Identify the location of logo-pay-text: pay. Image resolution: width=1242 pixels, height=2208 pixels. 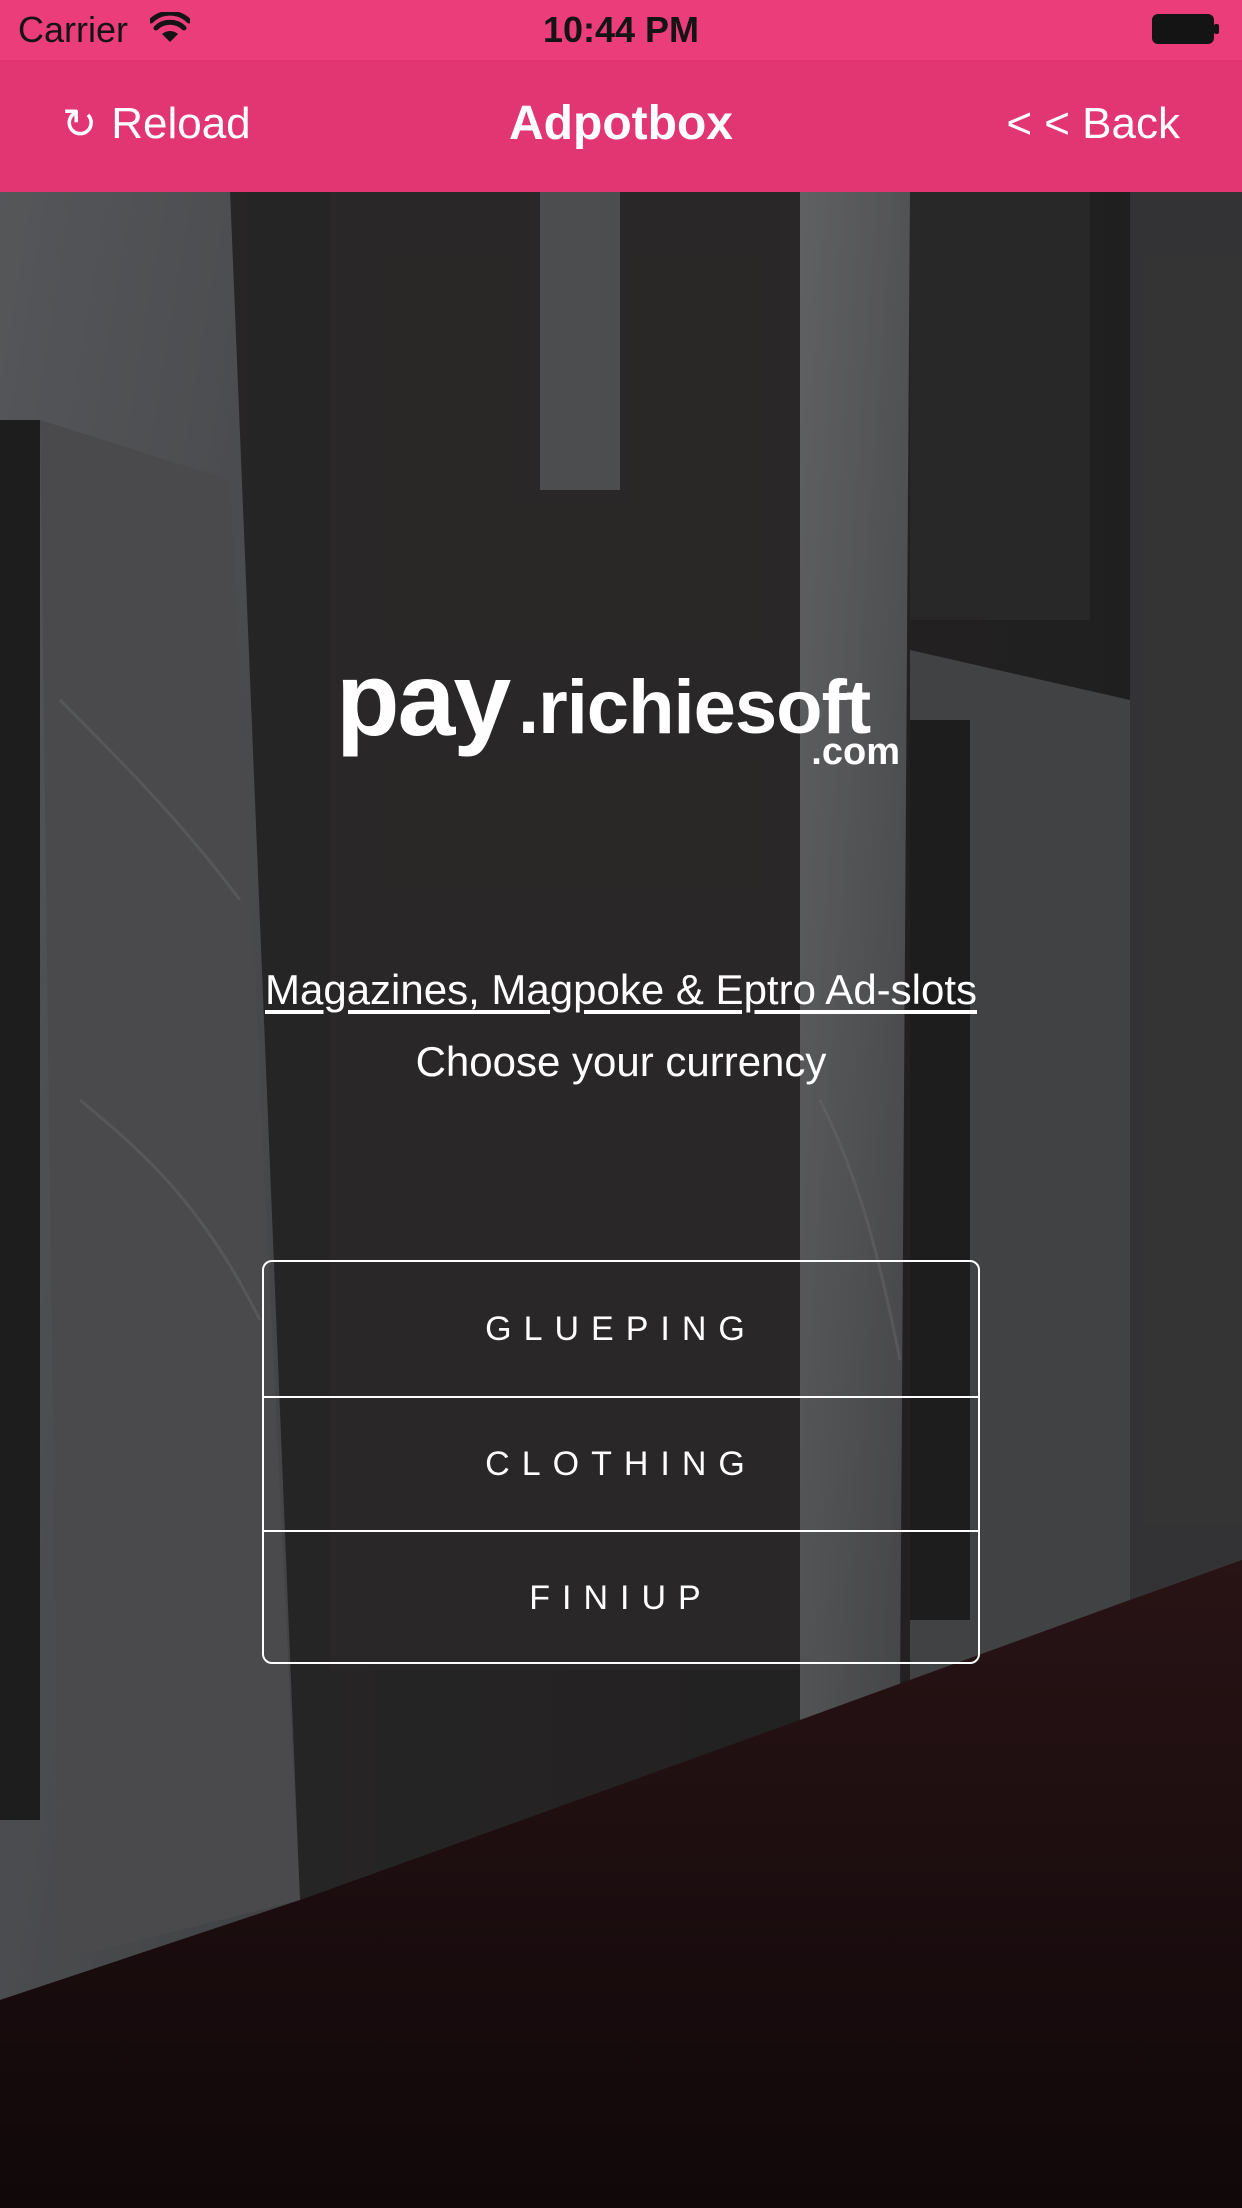
(423, 700).